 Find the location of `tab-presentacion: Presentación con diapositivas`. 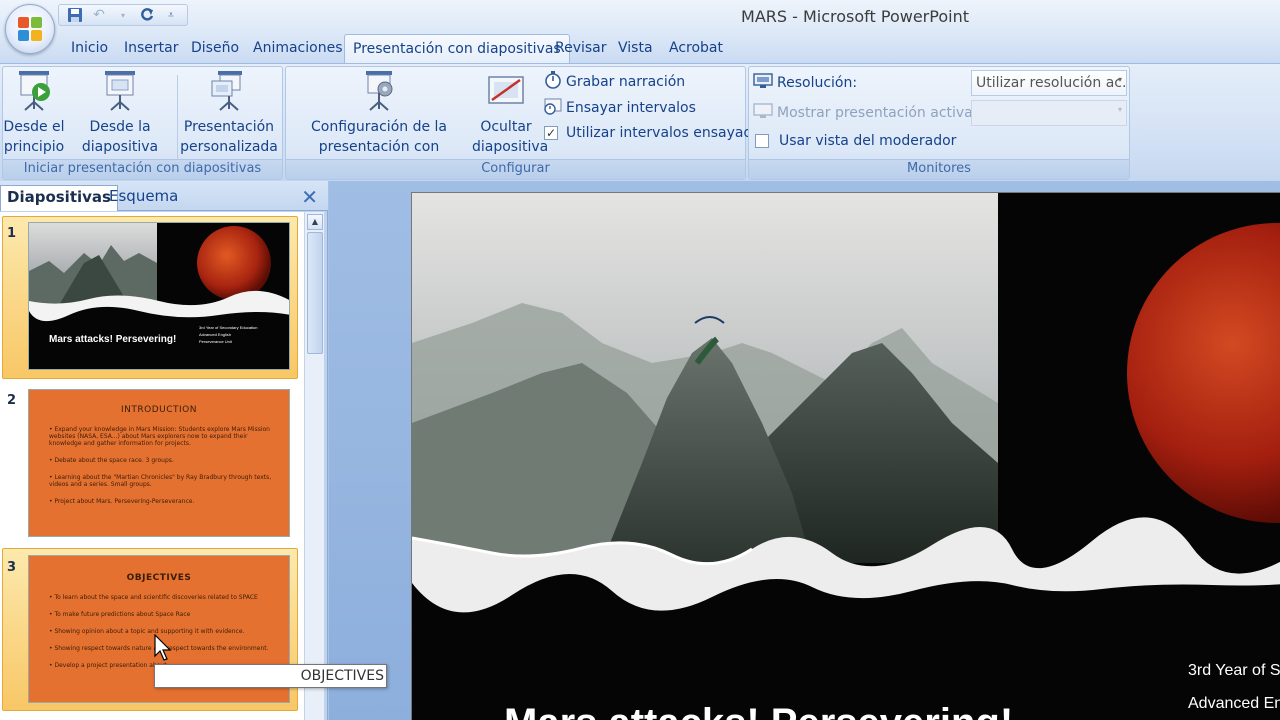

tab-presentacion: Presentación con diapositivas is located at coordinates (457, 49).